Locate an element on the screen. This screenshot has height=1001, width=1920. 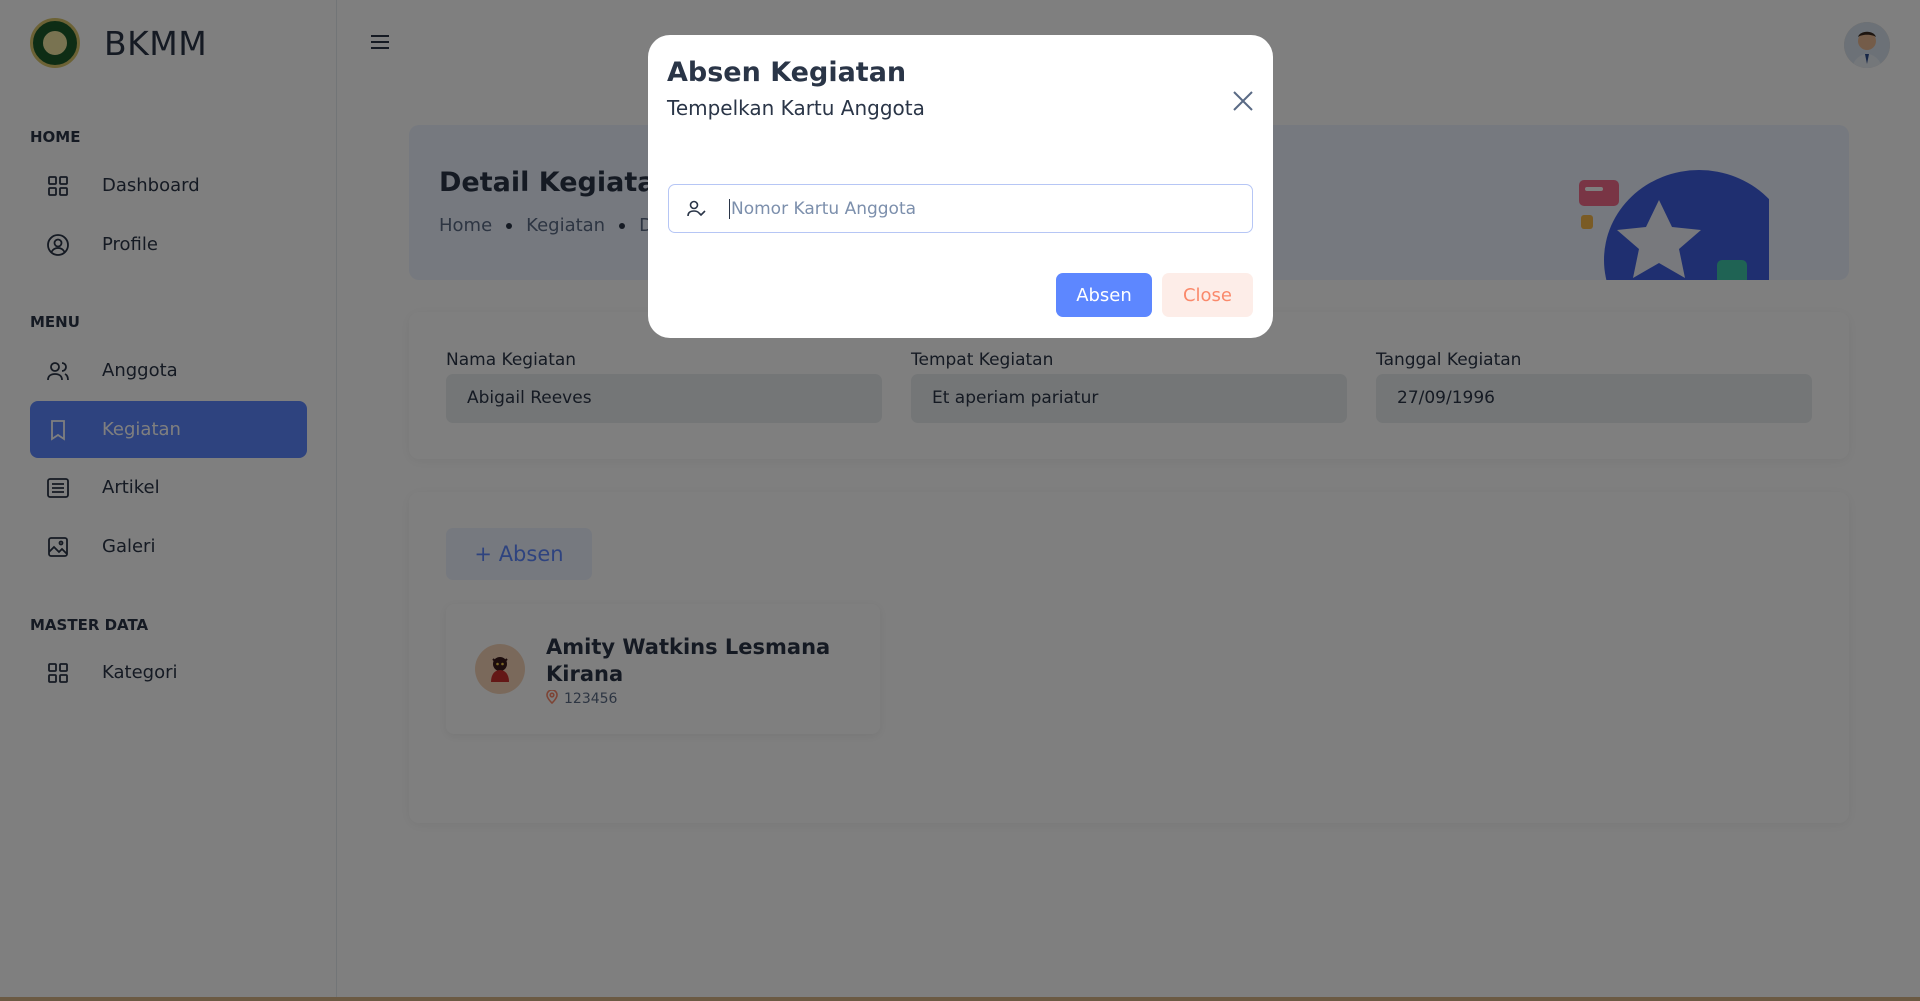
card-number-input is located at coordinates (969, 208).